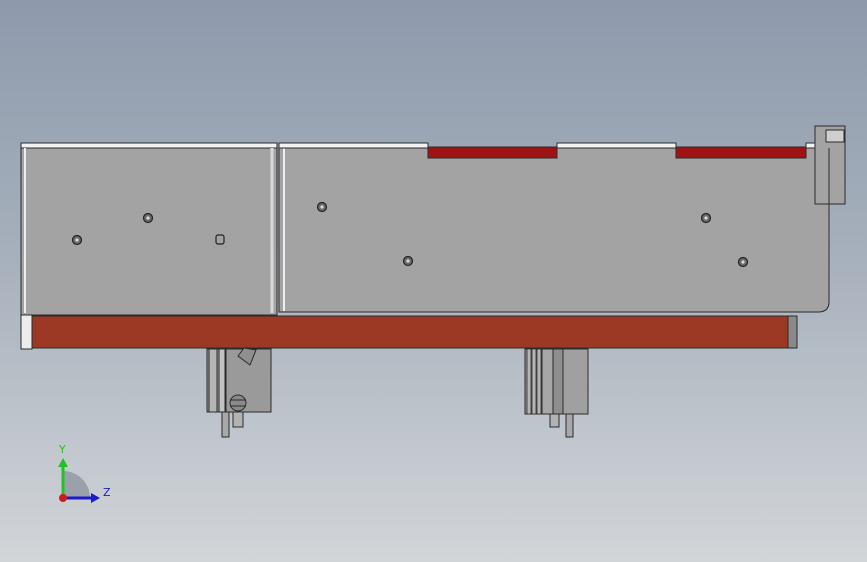 The height and width of the screenshot is (562, 867). Describe the element at coordinates (63, 462) in the screenshot. I see `y-axis-arrowhead` at that location.